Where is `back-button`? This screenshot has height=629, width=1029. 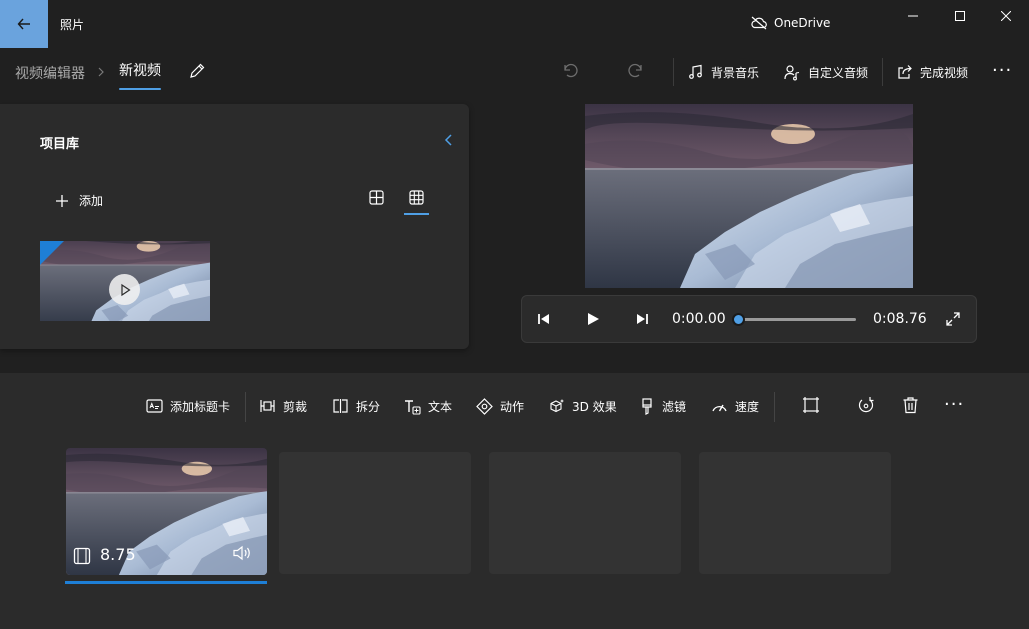
back-button is located at coordinates (24, 24).